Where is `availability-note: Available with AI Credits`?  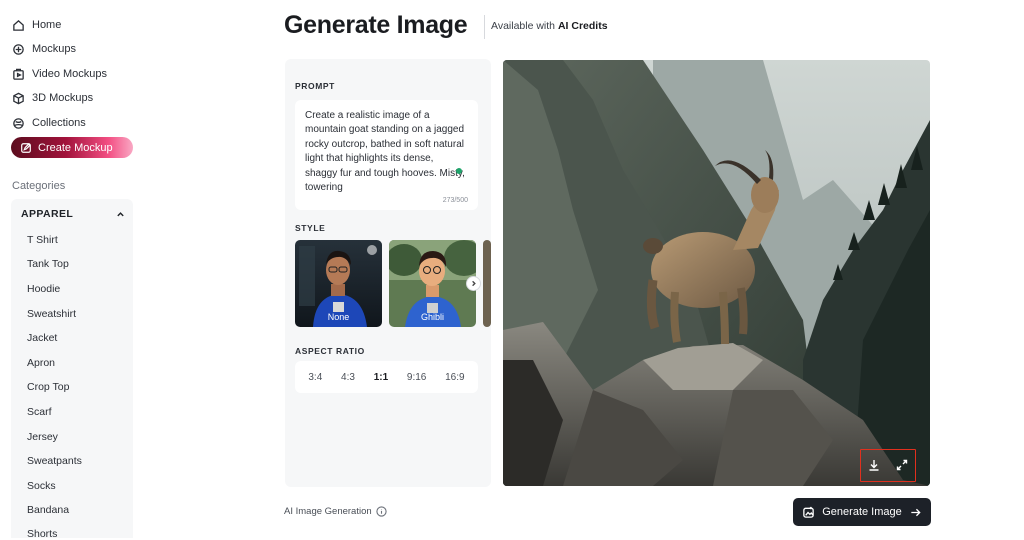
availability-note: Available with AI Credits is located at coordinates (549, 26).